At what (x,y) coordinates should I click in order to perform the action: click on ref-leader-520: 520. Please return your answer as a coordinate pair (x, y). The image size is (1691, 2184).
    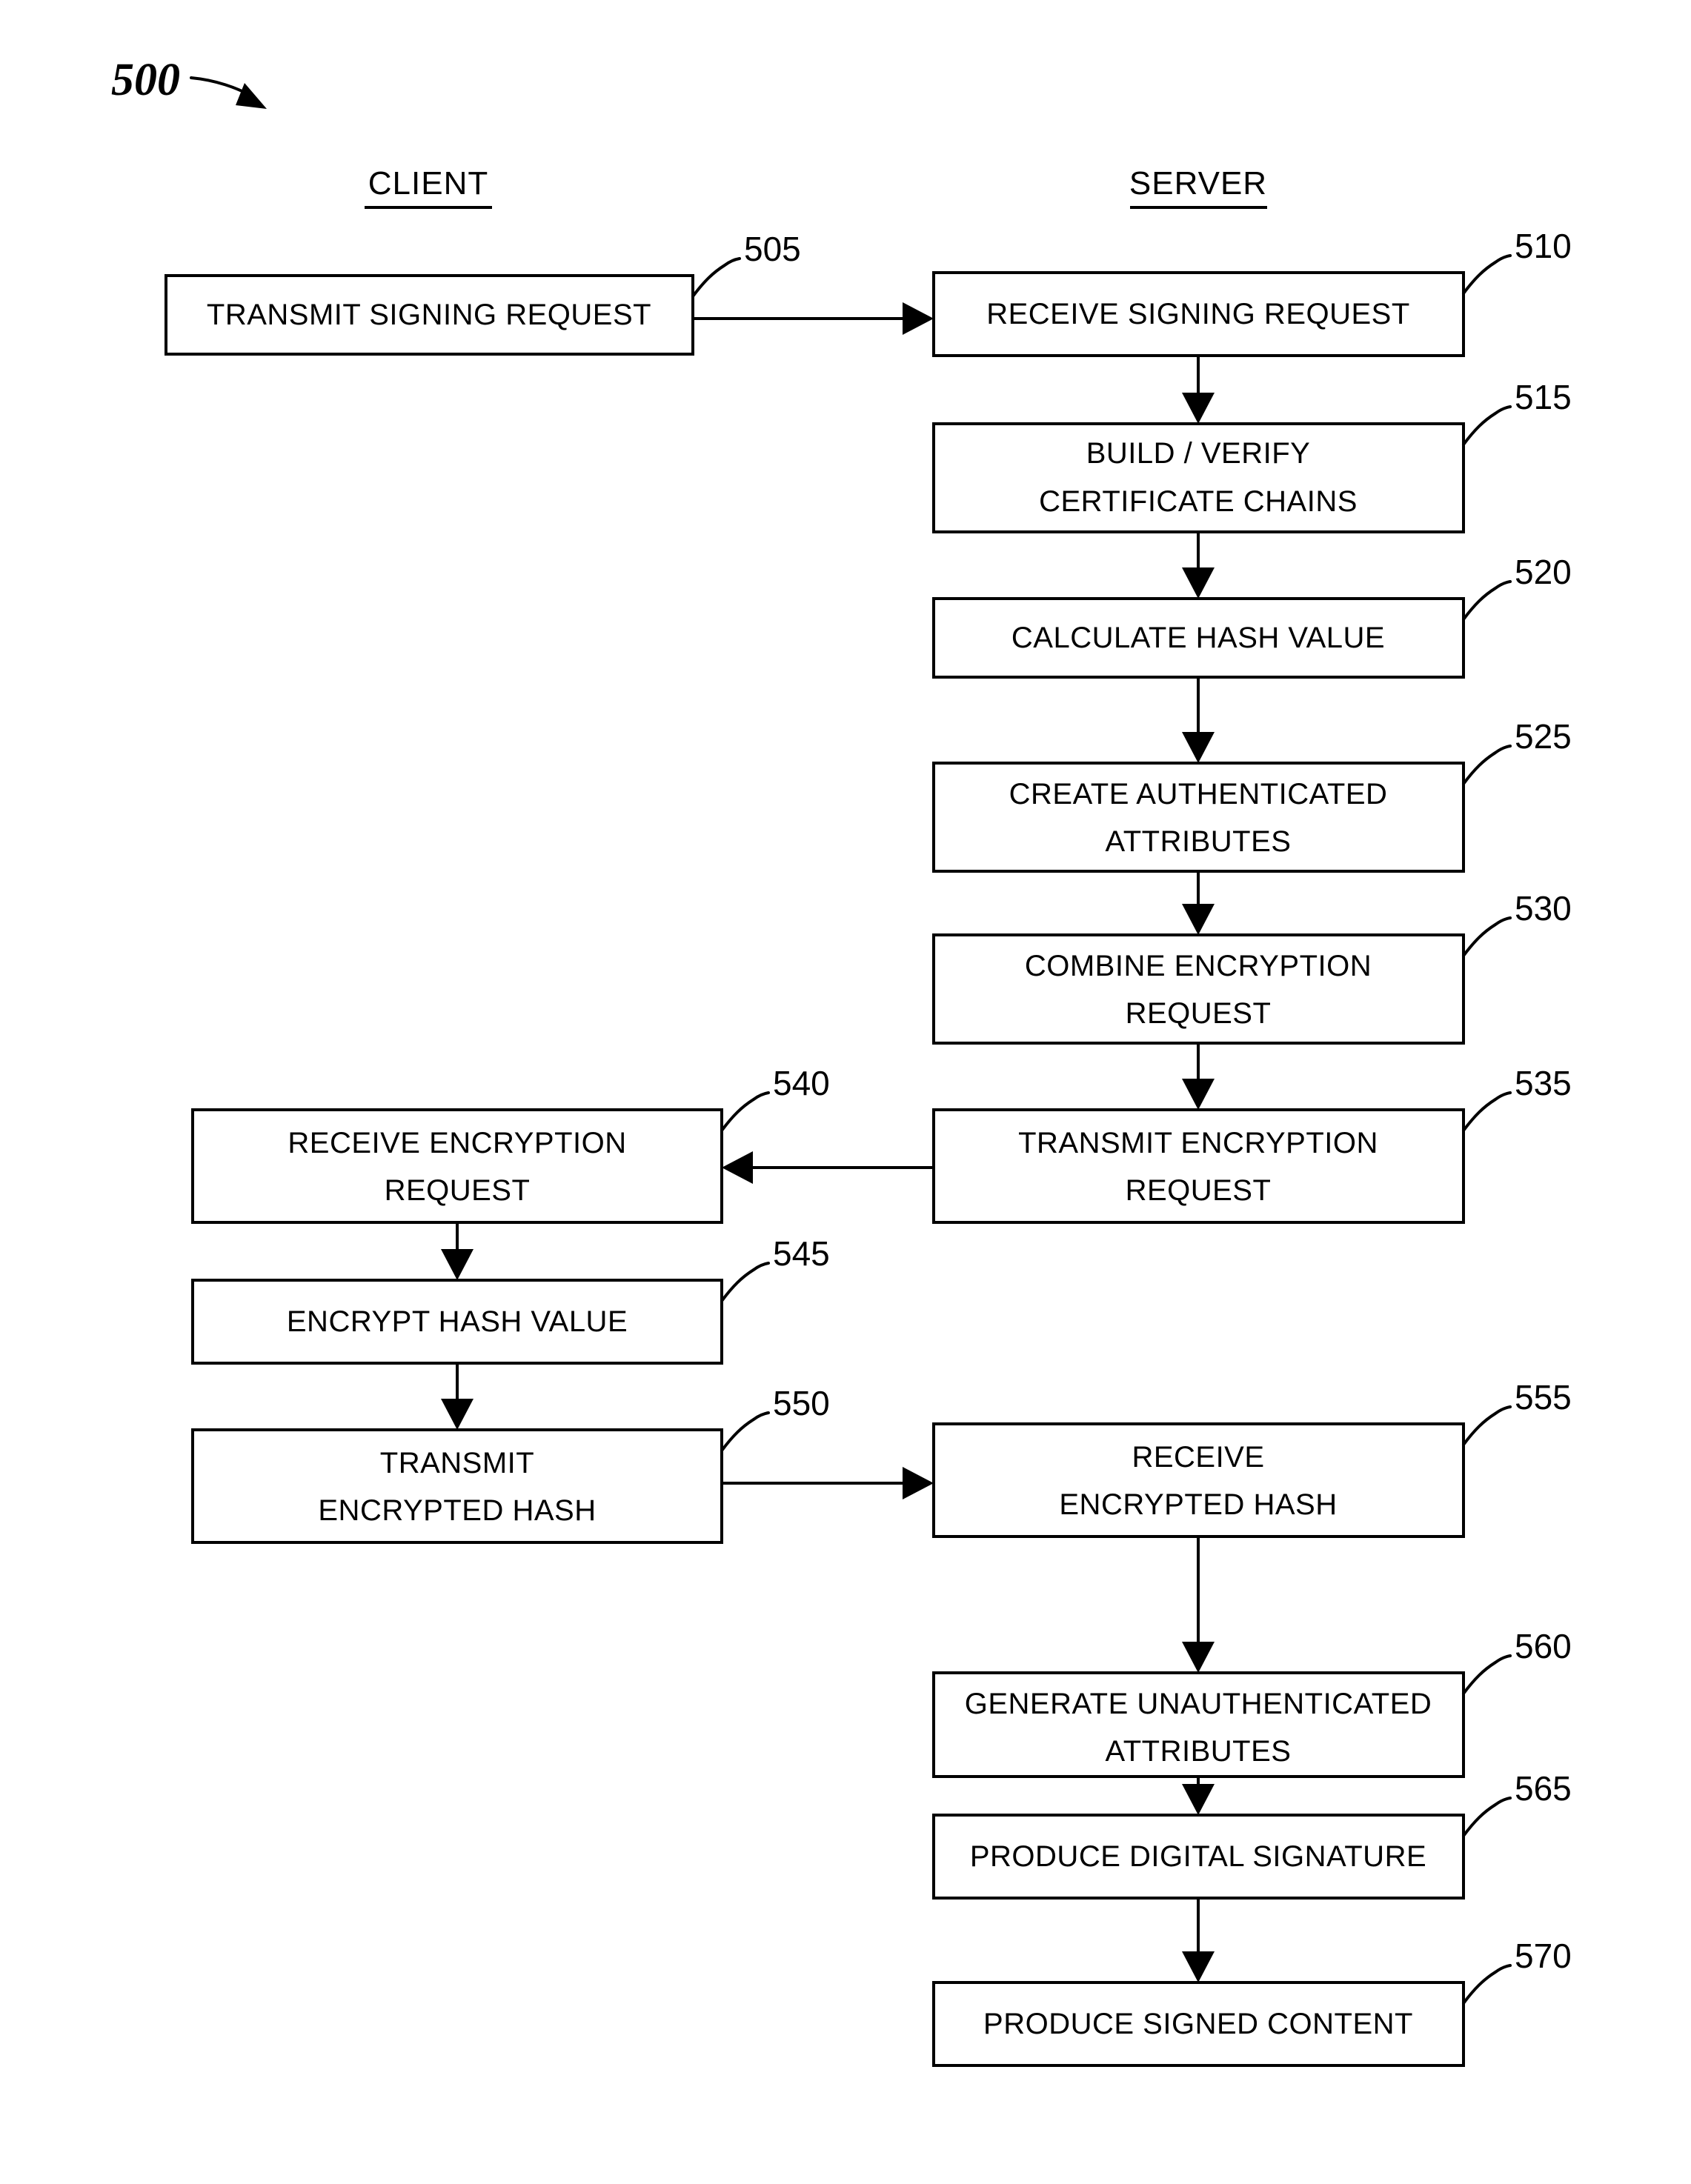
    Looking at the image, I should click on (1517, 587).